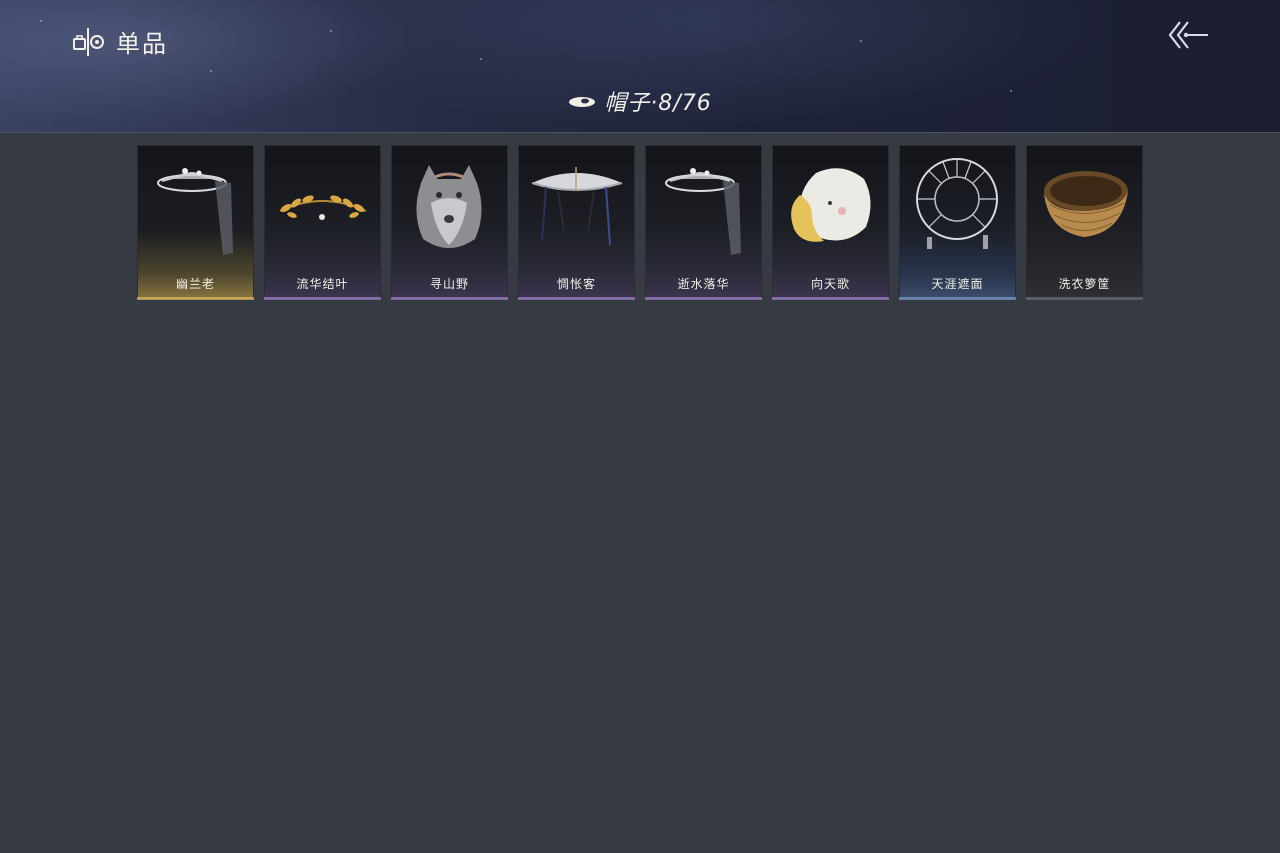  I want to click on item-card: 洗衣箩筐, so click(1084, 222).